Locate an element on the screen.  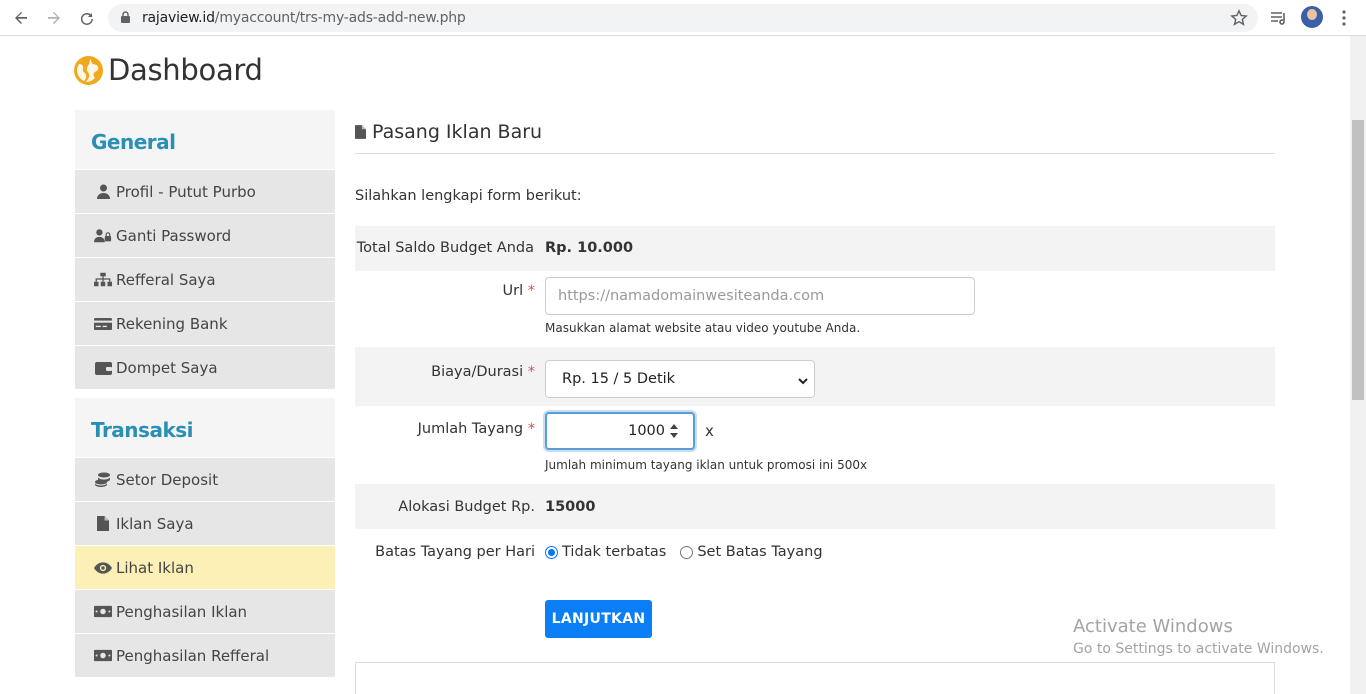
scrollbar is located at coordinates (1358, 365).